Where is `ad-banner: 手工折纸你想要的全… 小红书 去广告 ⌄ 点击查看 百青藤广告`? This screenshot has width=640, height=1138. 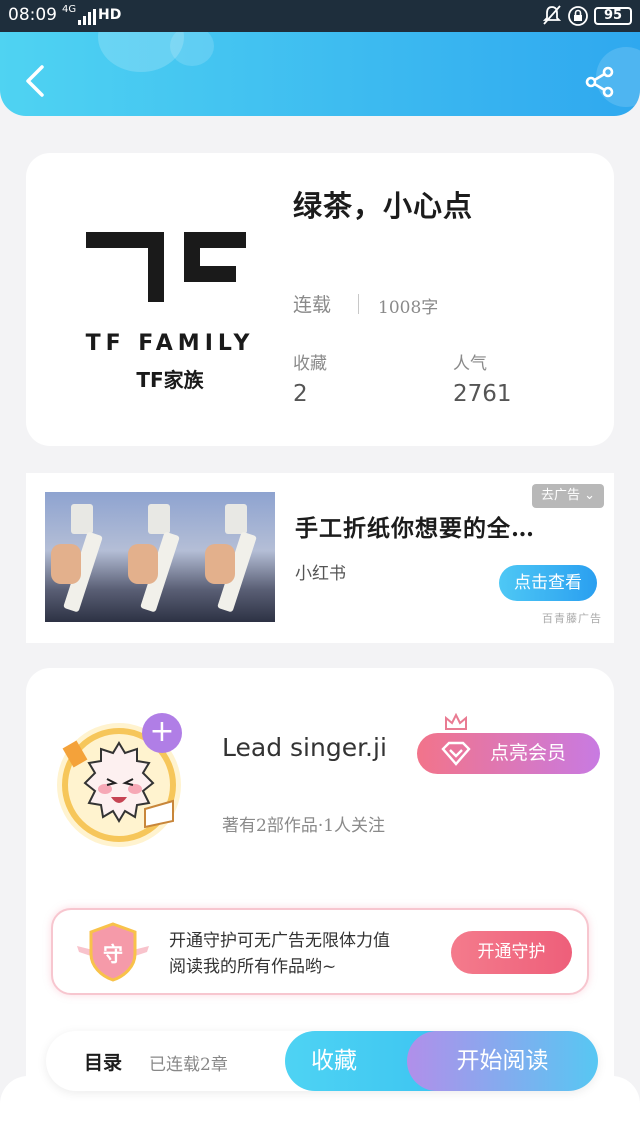 ad-banner: 手工折纸你想要的全… 小红书 去广告 ⌄ 点击查看 百青藤广告 is located at coordinates (320, 558).